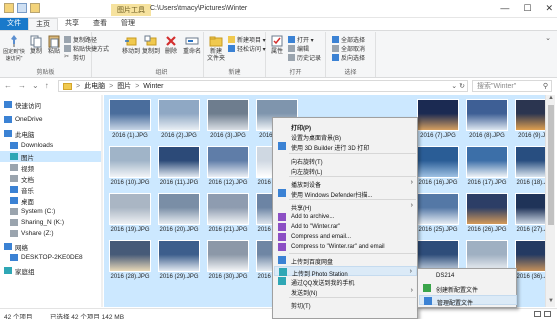  I want to click on address-bar: > 此电脑 > 图片 > Winter ⌄ ↻, so click(263, 86).